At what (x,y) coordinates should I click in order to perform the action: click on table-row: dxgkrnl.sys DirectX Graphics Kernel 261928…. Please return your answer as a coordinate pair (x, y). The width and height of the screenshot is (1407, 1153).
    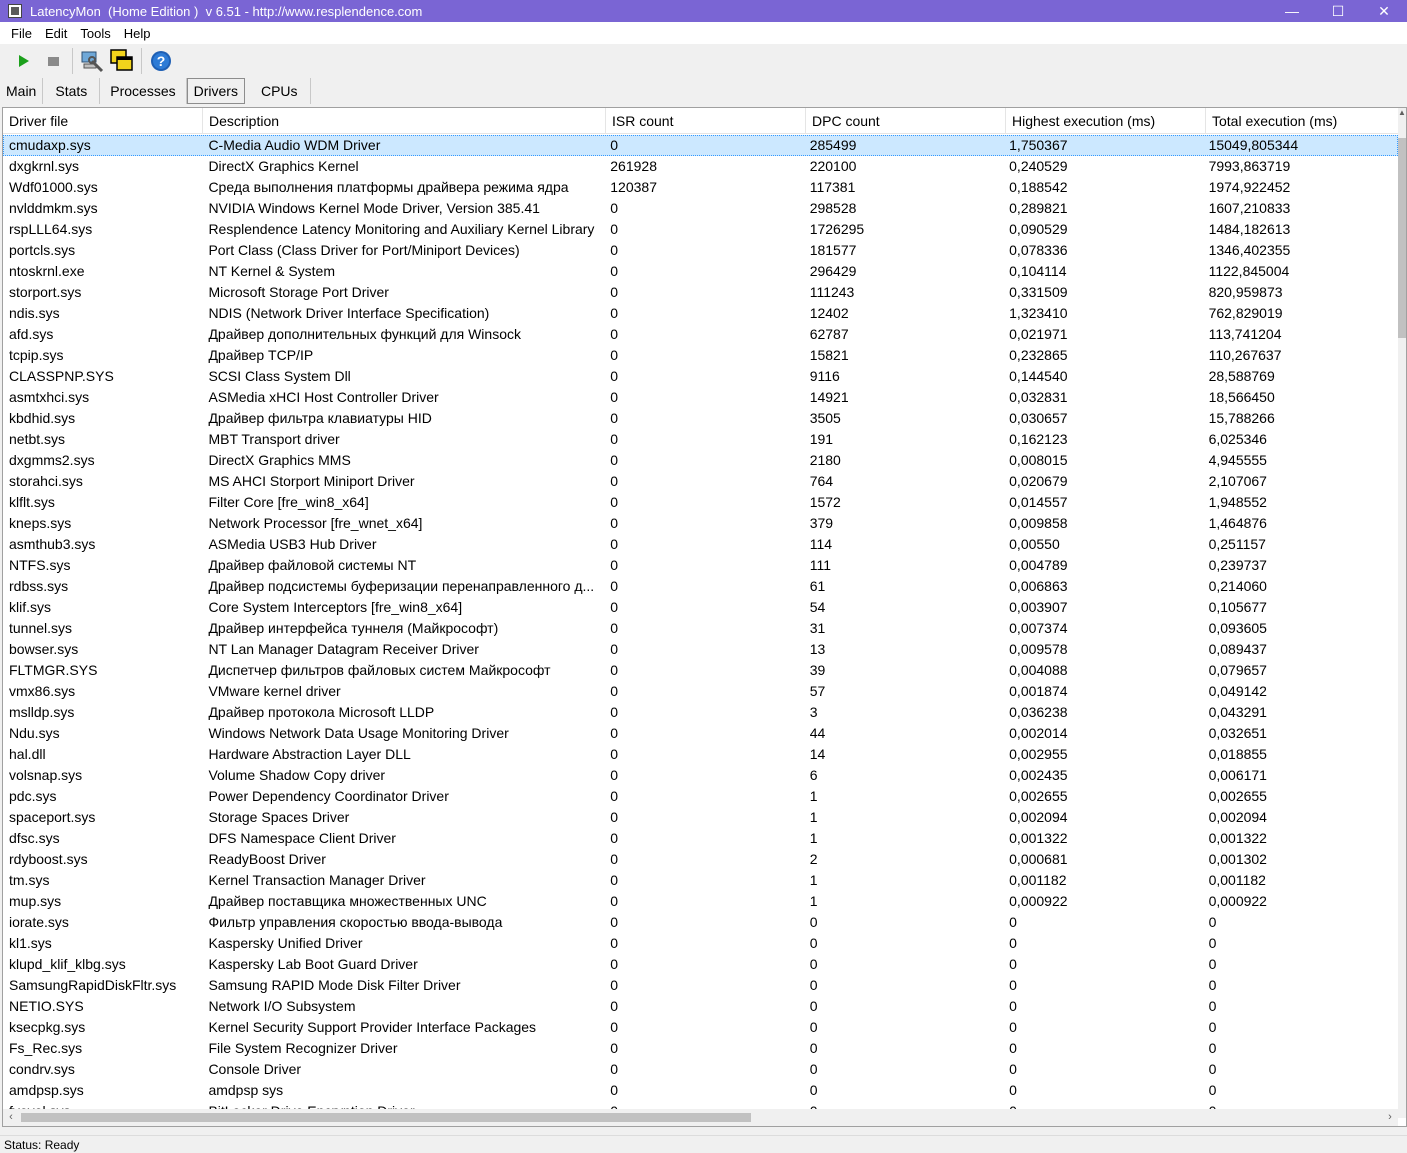
    Looking at the image, I should click on (700, 166).